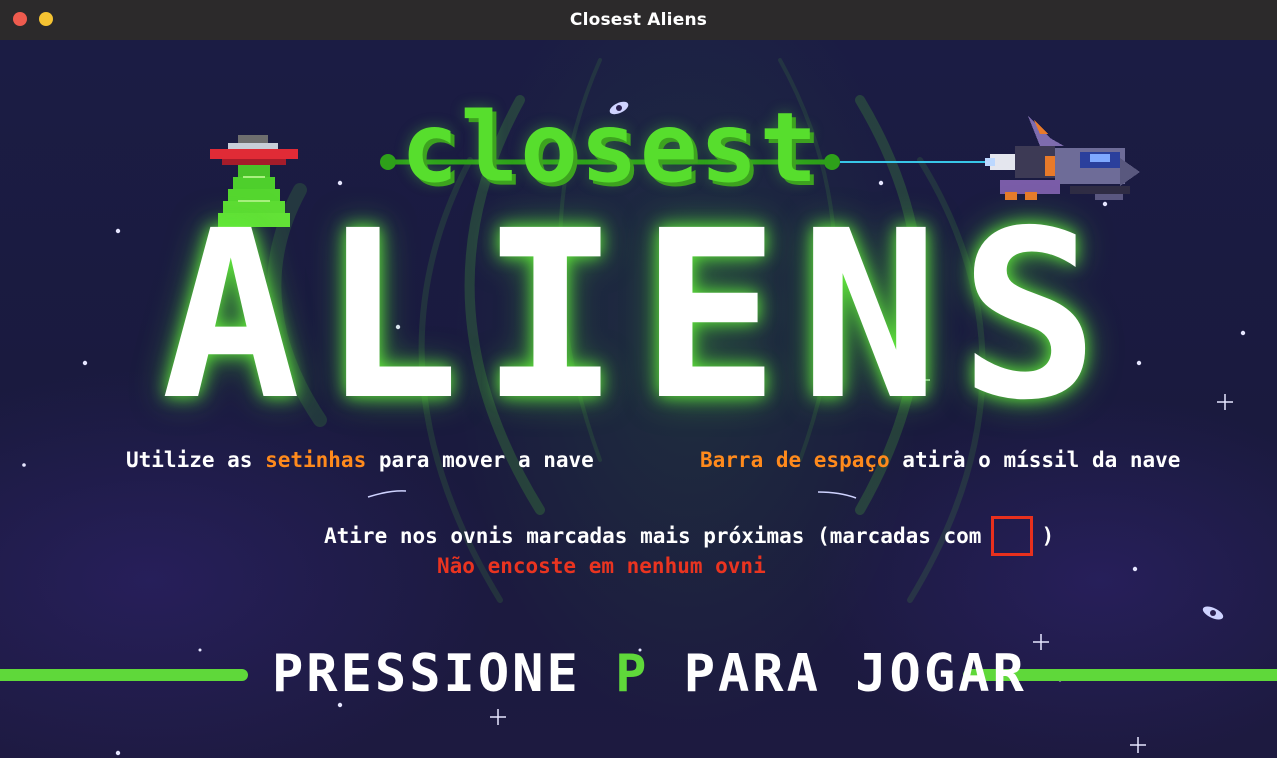 This screenshot has height=758, width=1277. Describe the element at coordinates (795, 460) in the screenshot. I see `hint-shoot-key: Barra de espaço` at that location.